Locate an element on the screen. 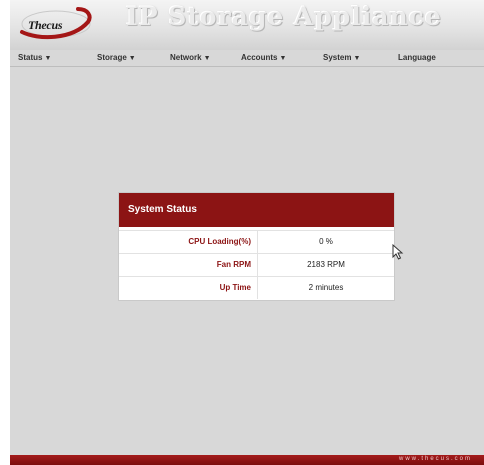 Image resolution: width=484 pixels, height=465 pixels. nav-item-label: Language is located at coordinates (417, 57).